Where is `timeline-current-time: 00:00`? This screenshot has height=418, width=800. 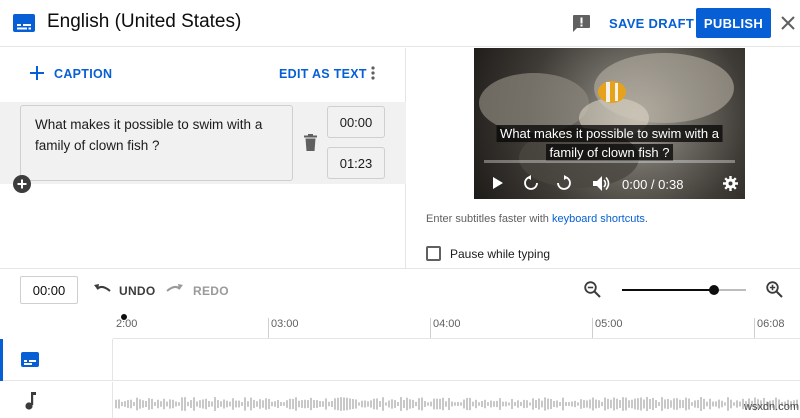
timeline-current-time: 00:00 is located at coordinates (49, 290).